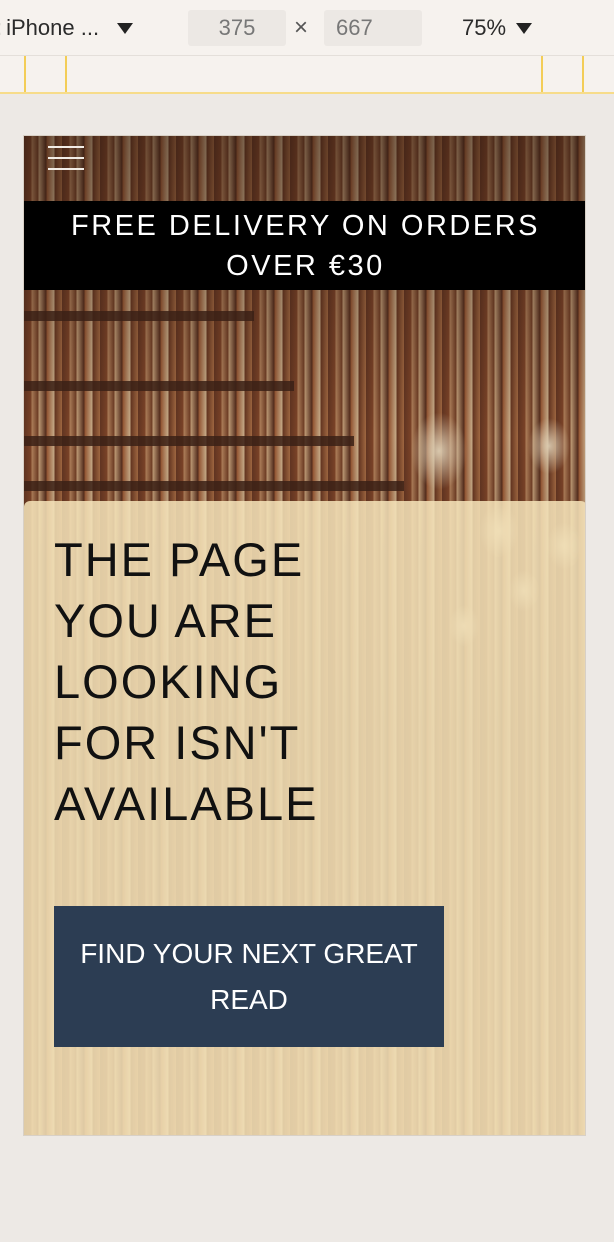 The image size is (614, 1242). I want to click on zoom-selector: 75%, so click(497, 28).